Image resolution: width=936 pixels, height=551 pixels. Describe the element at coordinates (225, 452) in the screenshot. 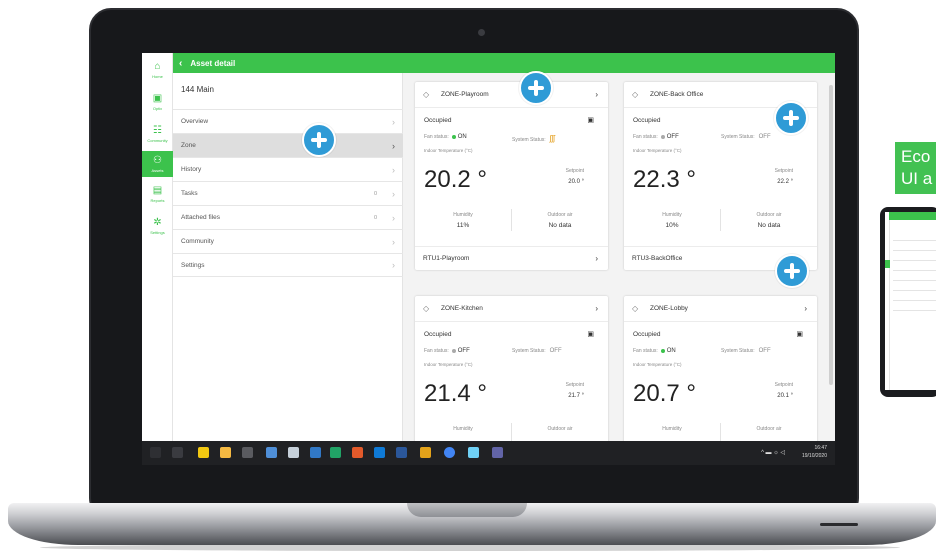

I see `file-explorer-icon` at that location.